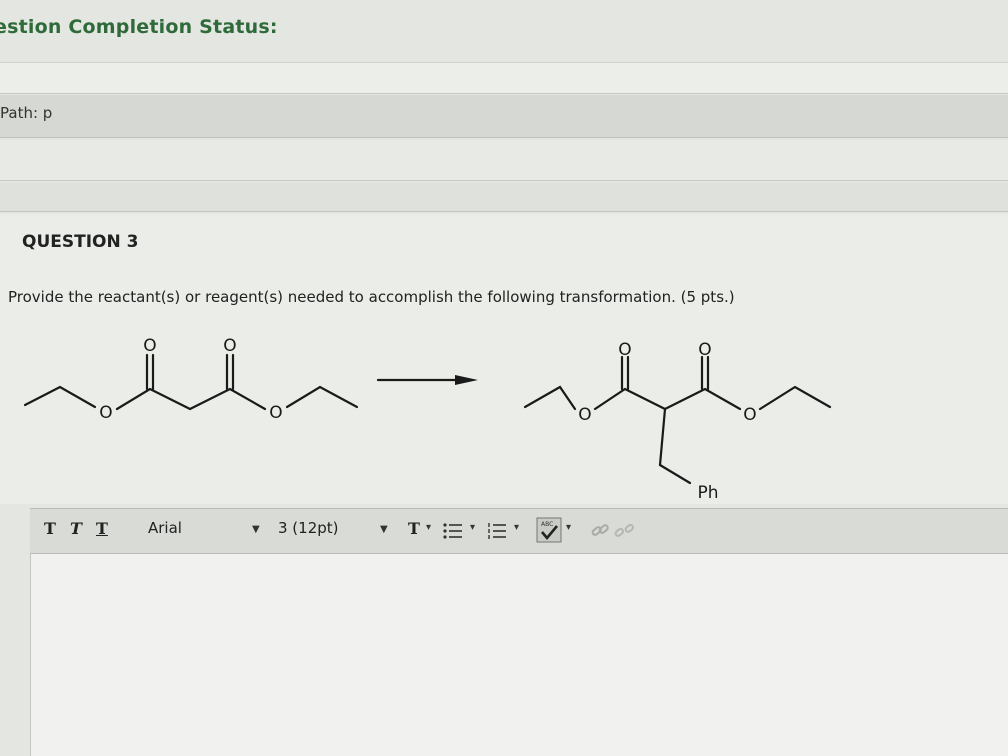  What do you see at coordinates (165, 528) in the screenshot?
I see `font-family-select: Arial` at bounding box center [165, 528].